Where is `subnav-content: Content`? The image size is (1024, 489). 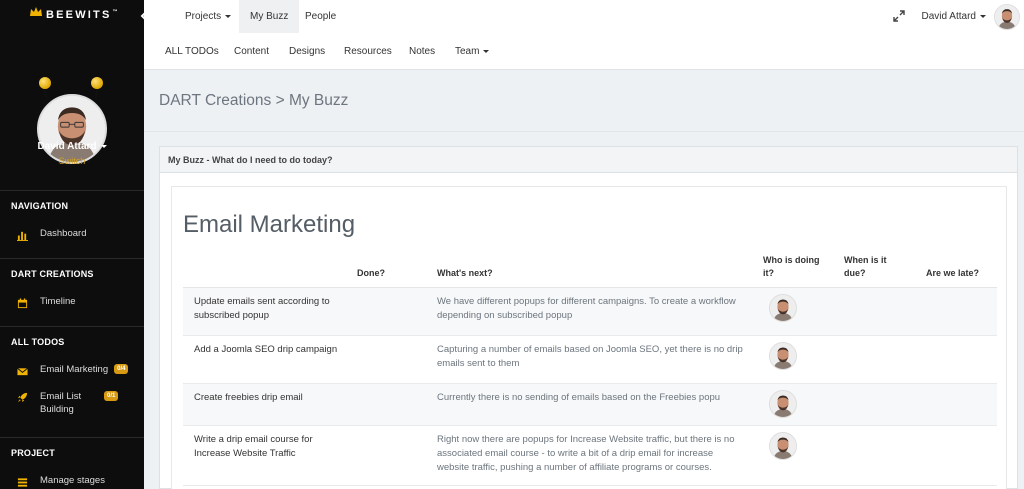 subnav-content: Content is located at coordinates (251, 51).